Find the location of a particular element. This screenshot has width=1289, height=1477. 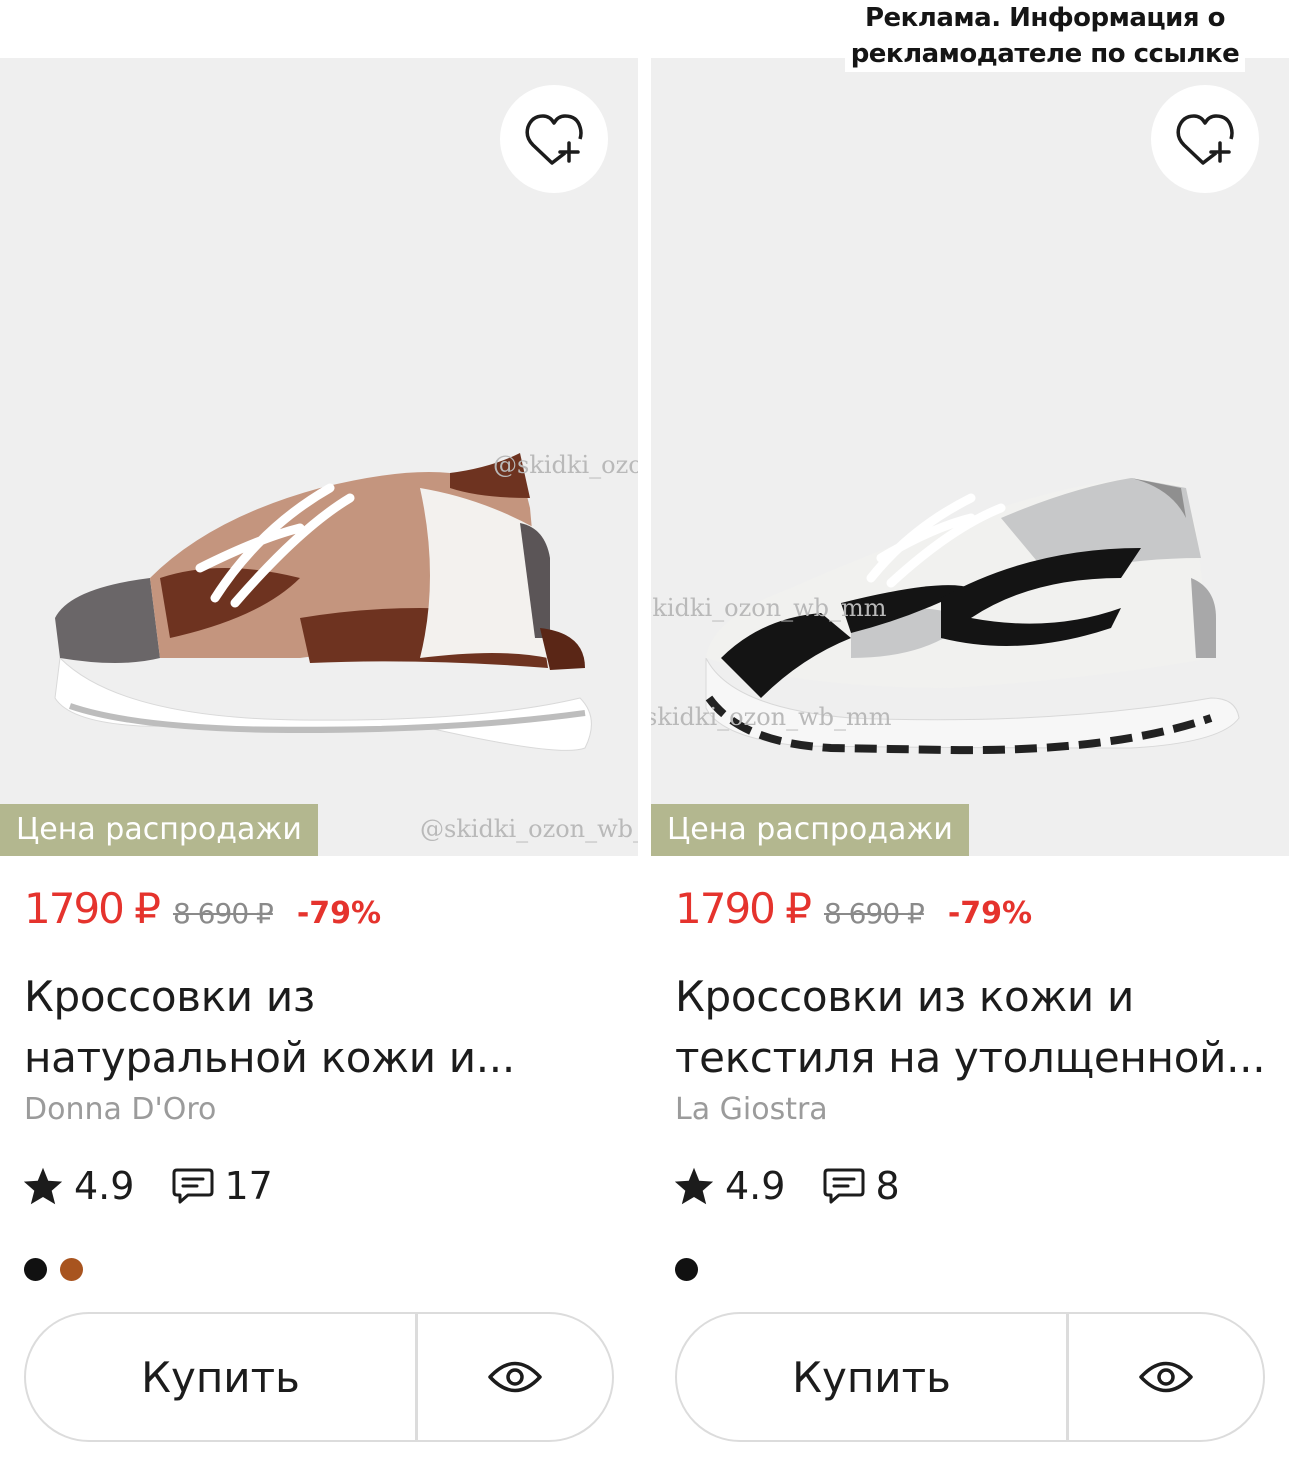

ad-notice-line2: рекламодателе по ссылке is located at coordinates (1045, 54).